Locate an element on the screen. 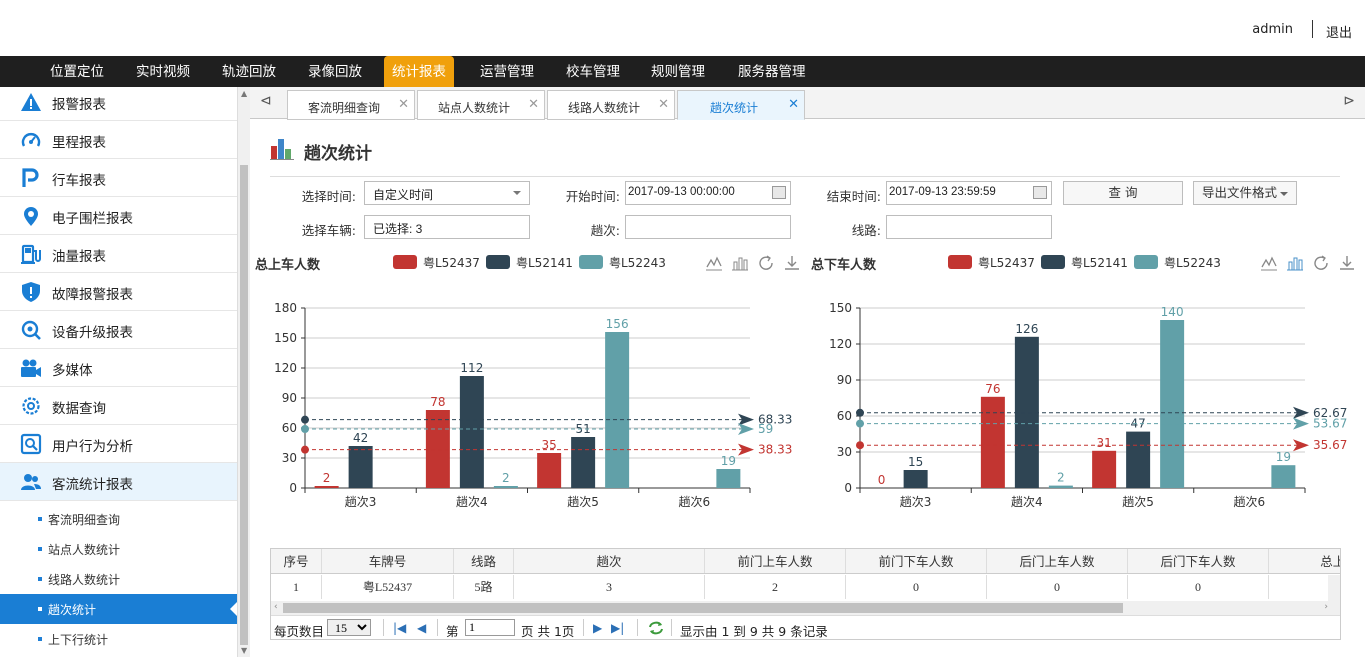 The width and height of the screenshot is (1365, 657). nav-item-track-playback: 轨迹回放 is located at coordinates (249, 71).